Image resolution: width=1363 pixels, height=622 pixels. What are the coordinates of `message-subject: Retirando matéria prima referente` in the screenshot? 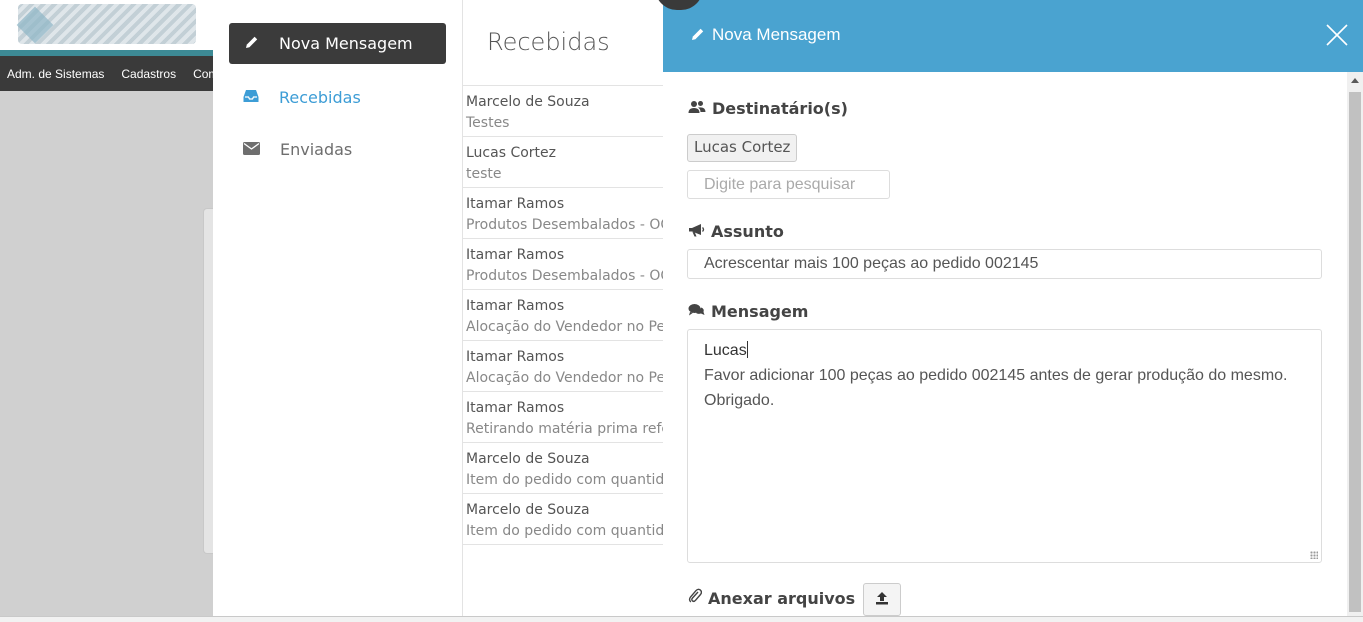 It's located at (564, 429).